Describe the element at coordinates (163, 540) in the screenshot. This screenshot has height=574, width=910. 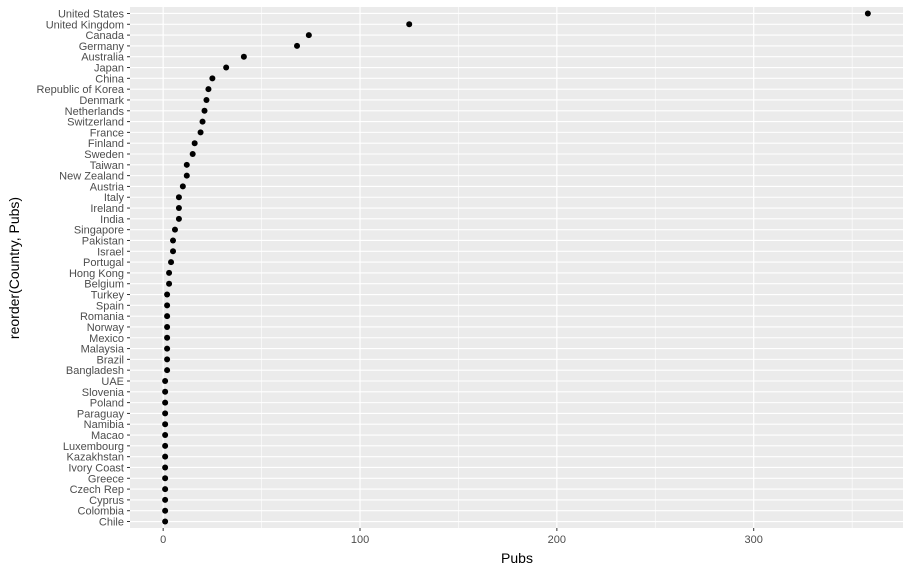
I see `x-tick-label: 0` at that location.